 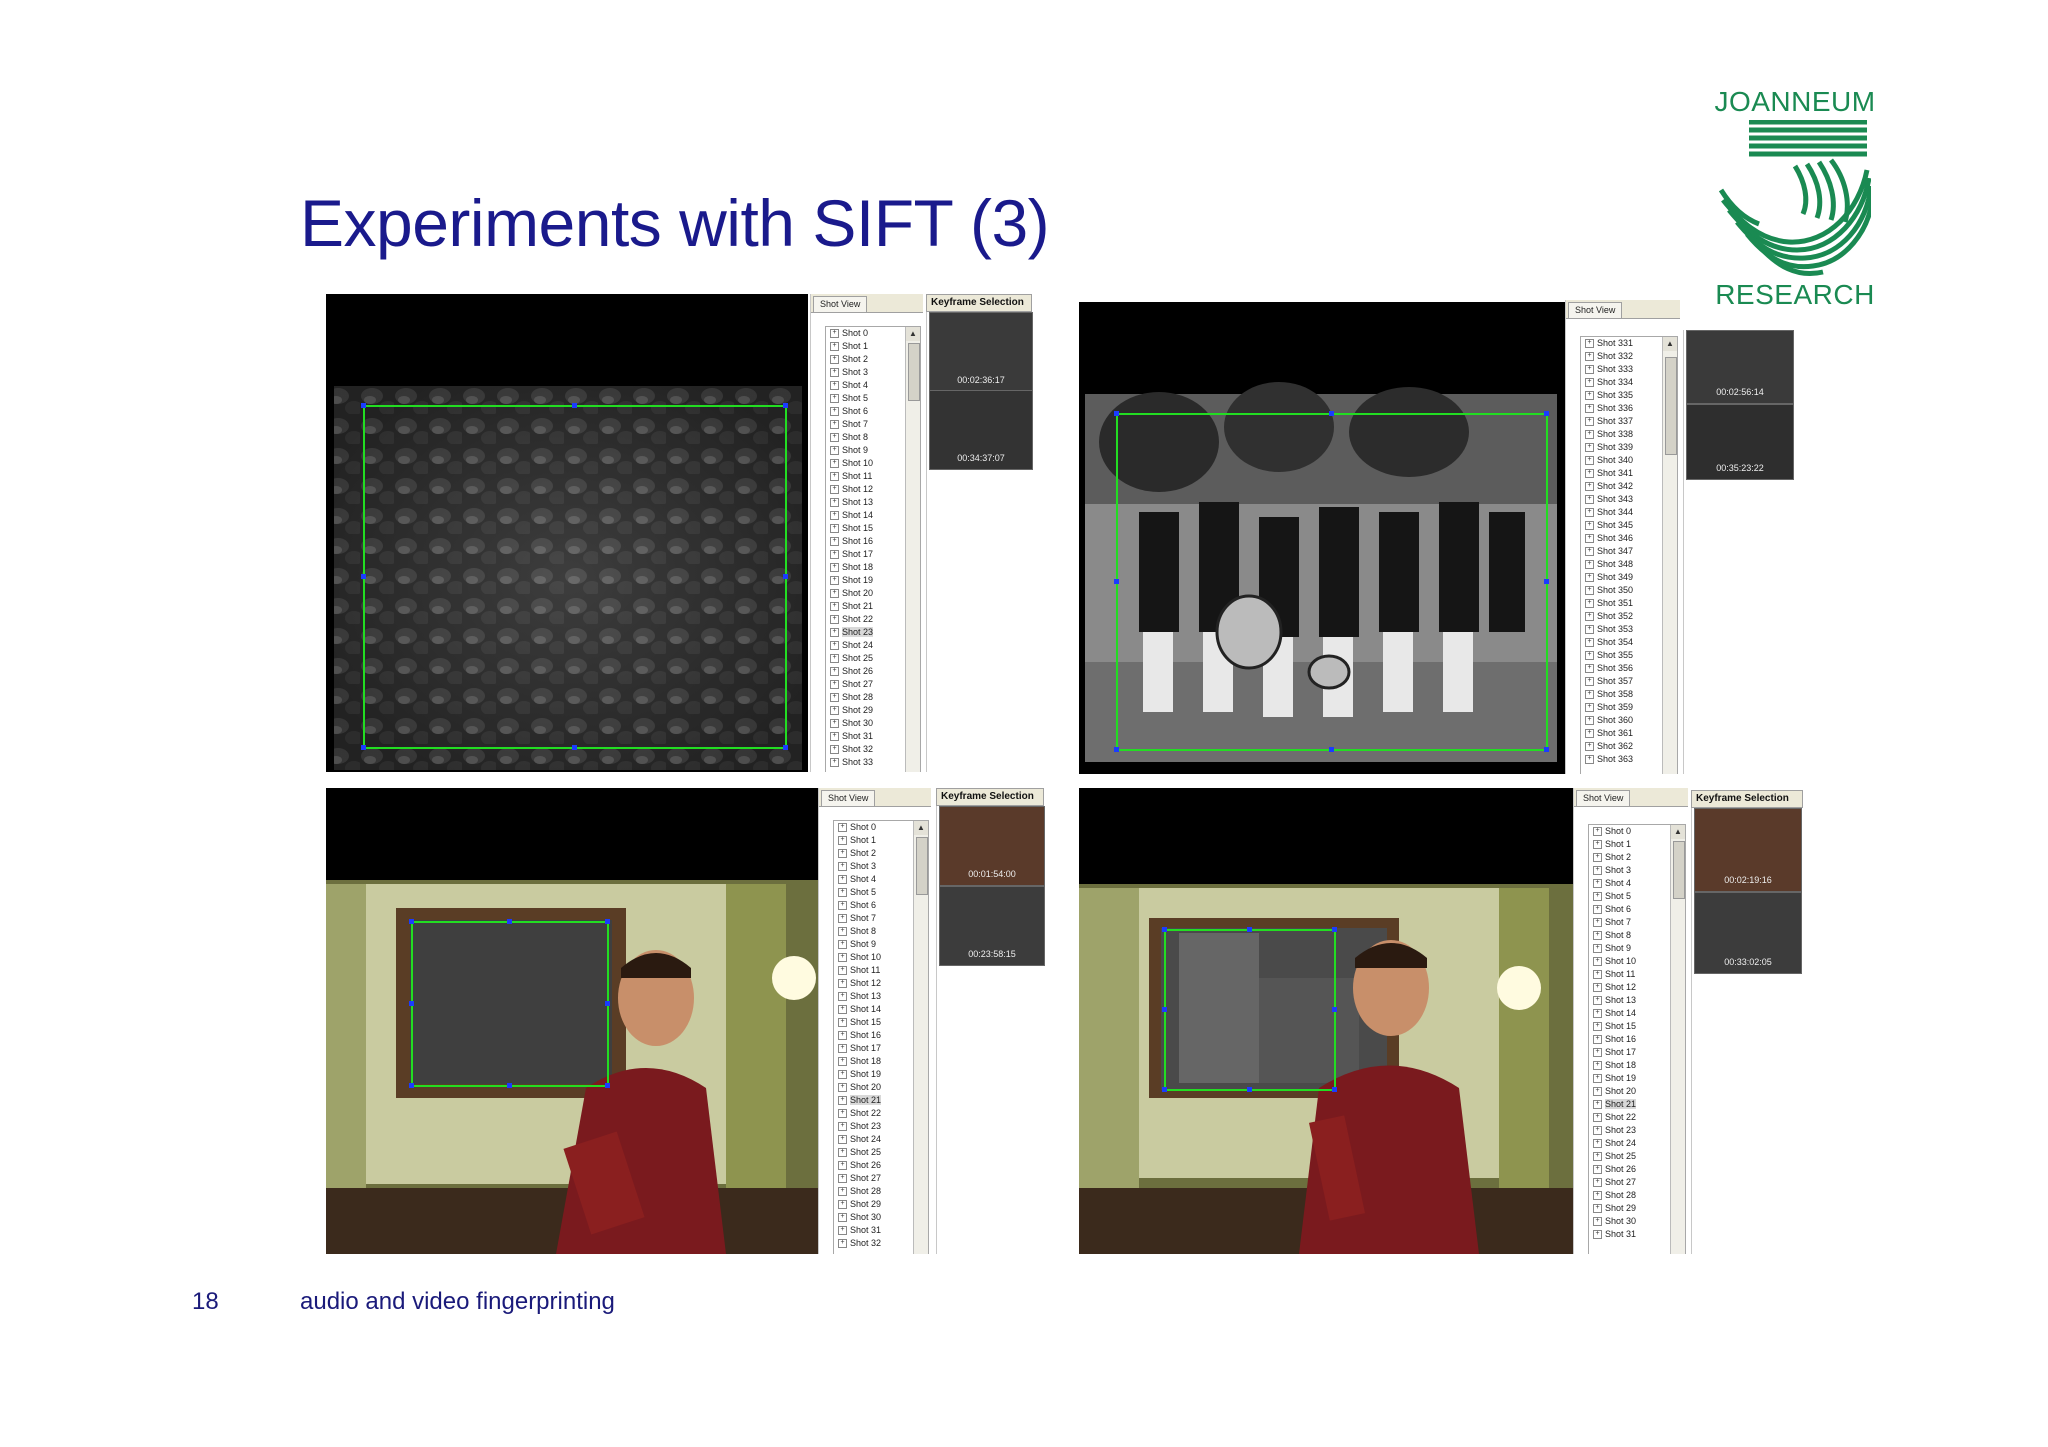 I want to click on keyframe-thumbnail: 00:34:37:07, so click(x=981, y=430).